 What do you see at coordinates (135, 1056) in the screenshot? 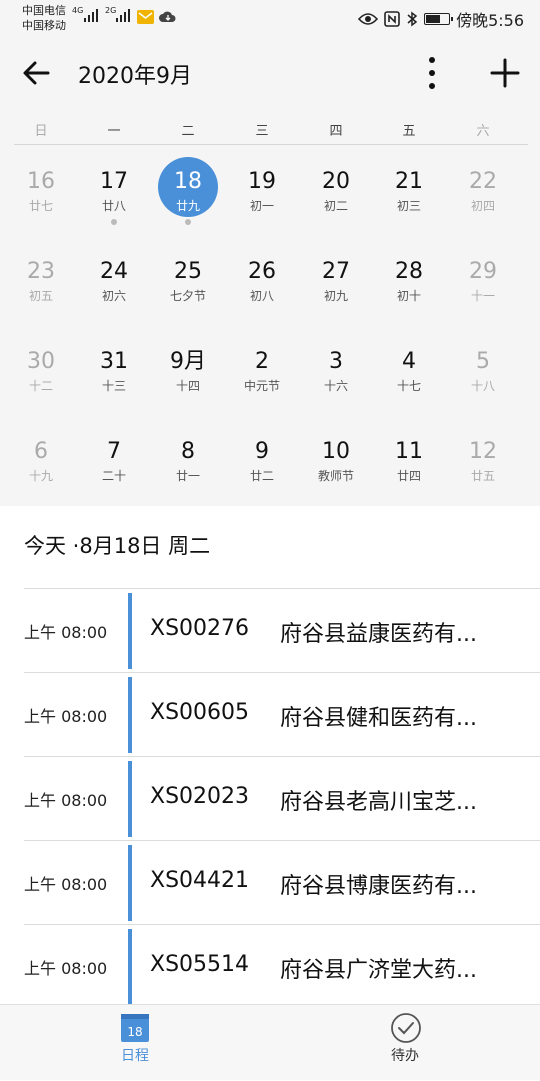
I see `tab-schedule-label: 日程` at bounding box center [135, 1056].